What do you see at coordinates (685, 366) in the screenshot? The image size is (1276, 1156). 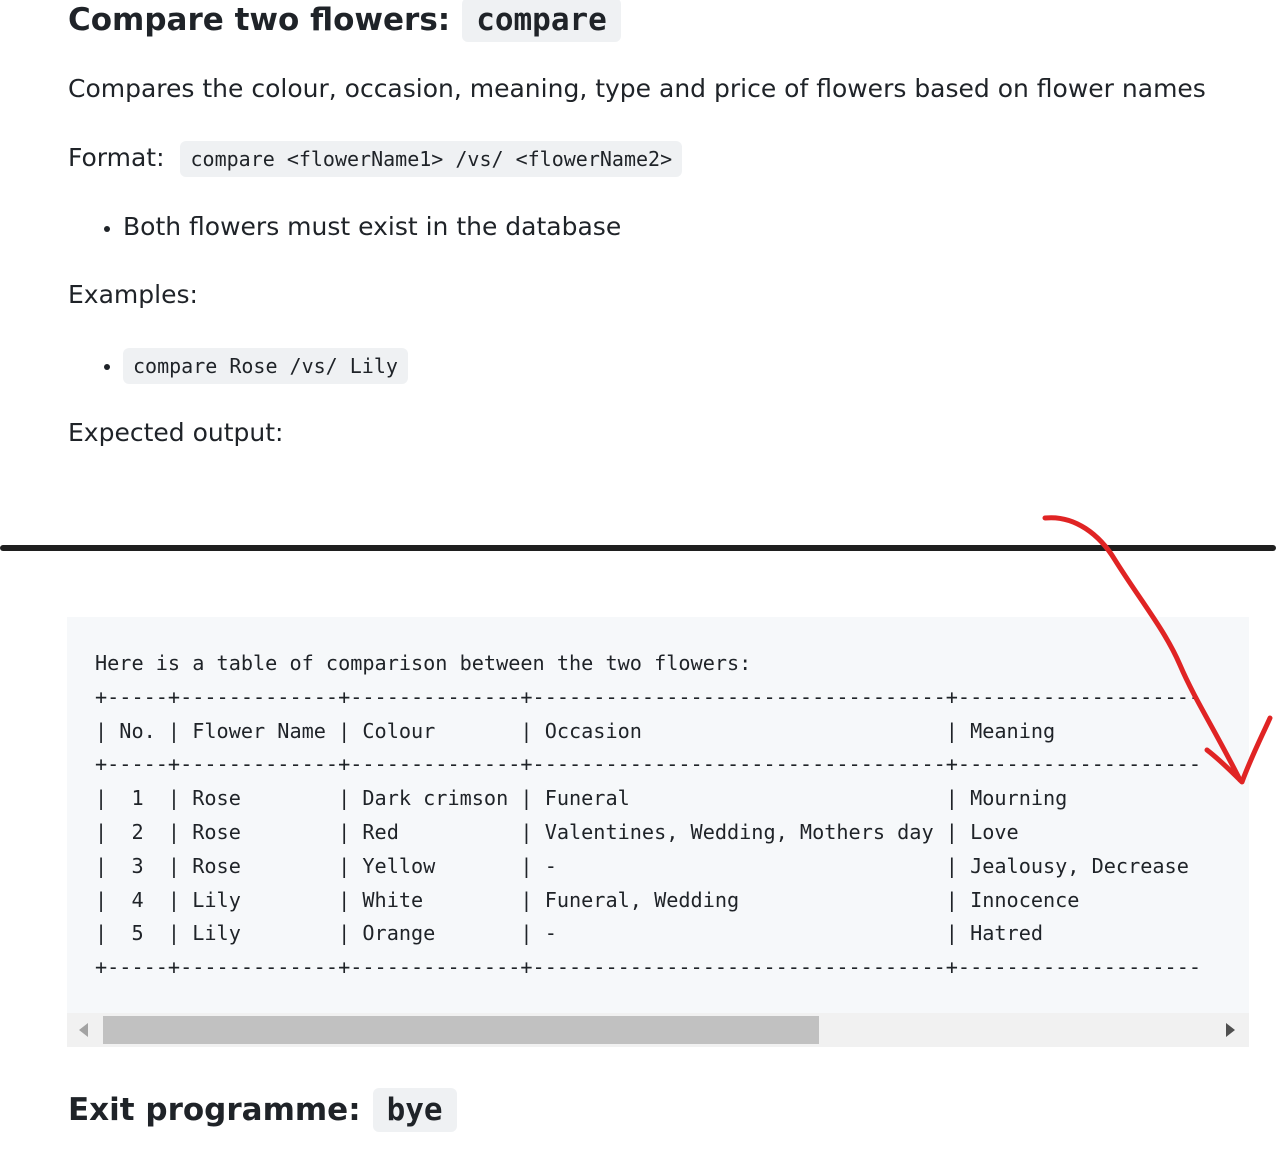 I see `list-item: compare Rose /vs/ Lily` at bounding box center [685, 366].